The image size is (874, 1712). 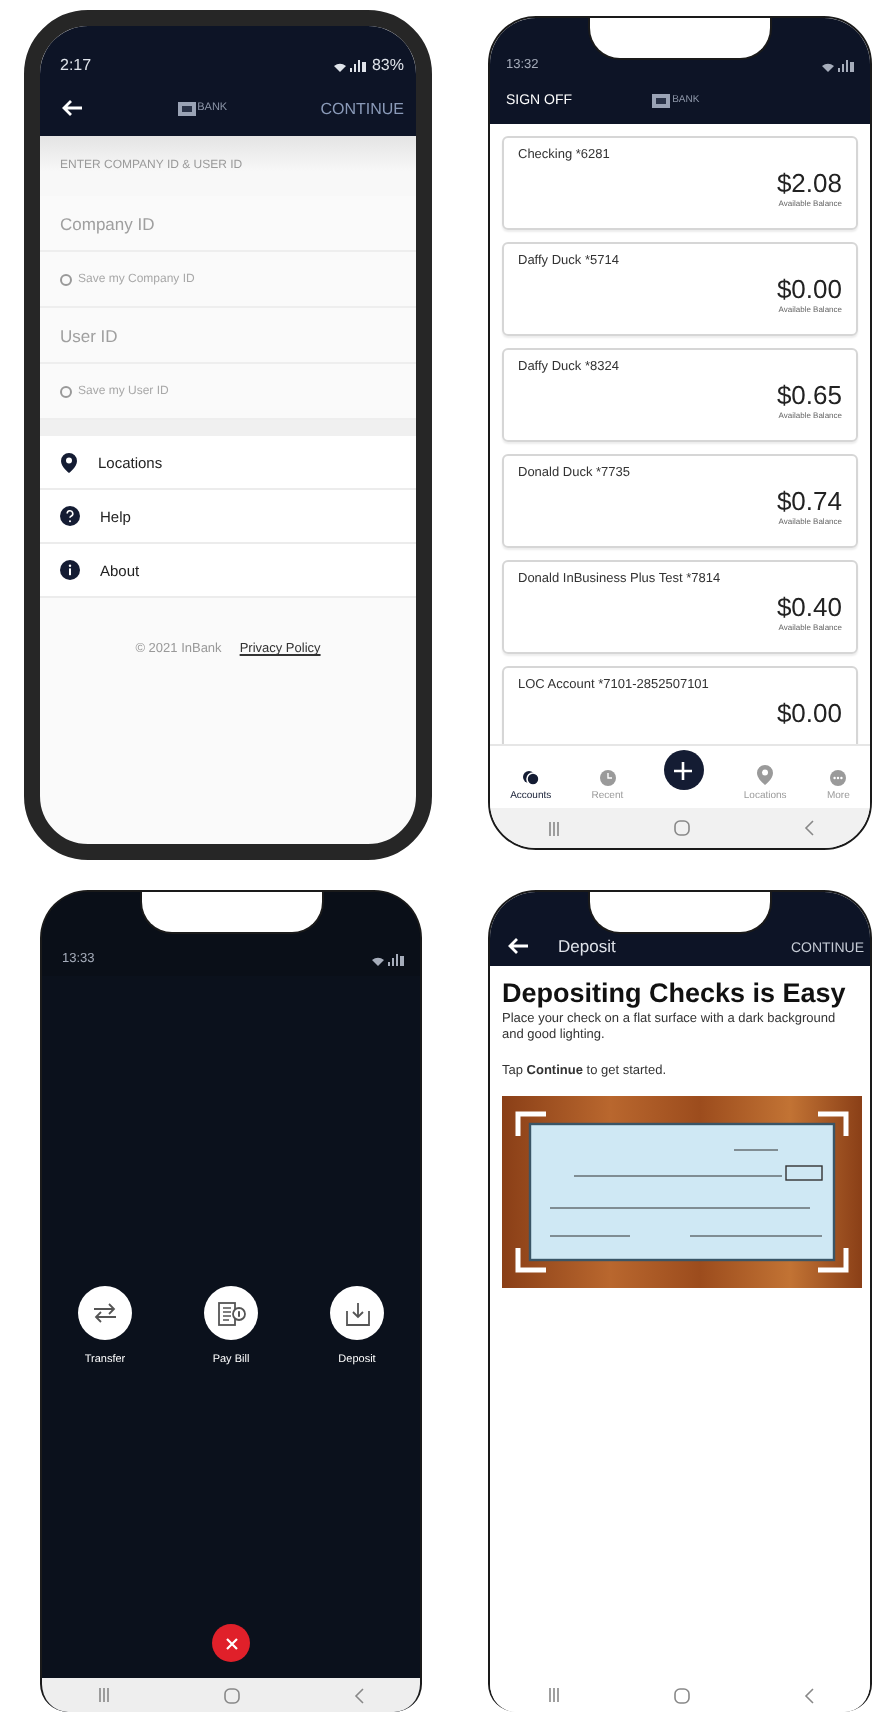 What do you see at coordinates (70, 570) in the screenshot?
I see `info-icon` at bounding box center [70, 570].